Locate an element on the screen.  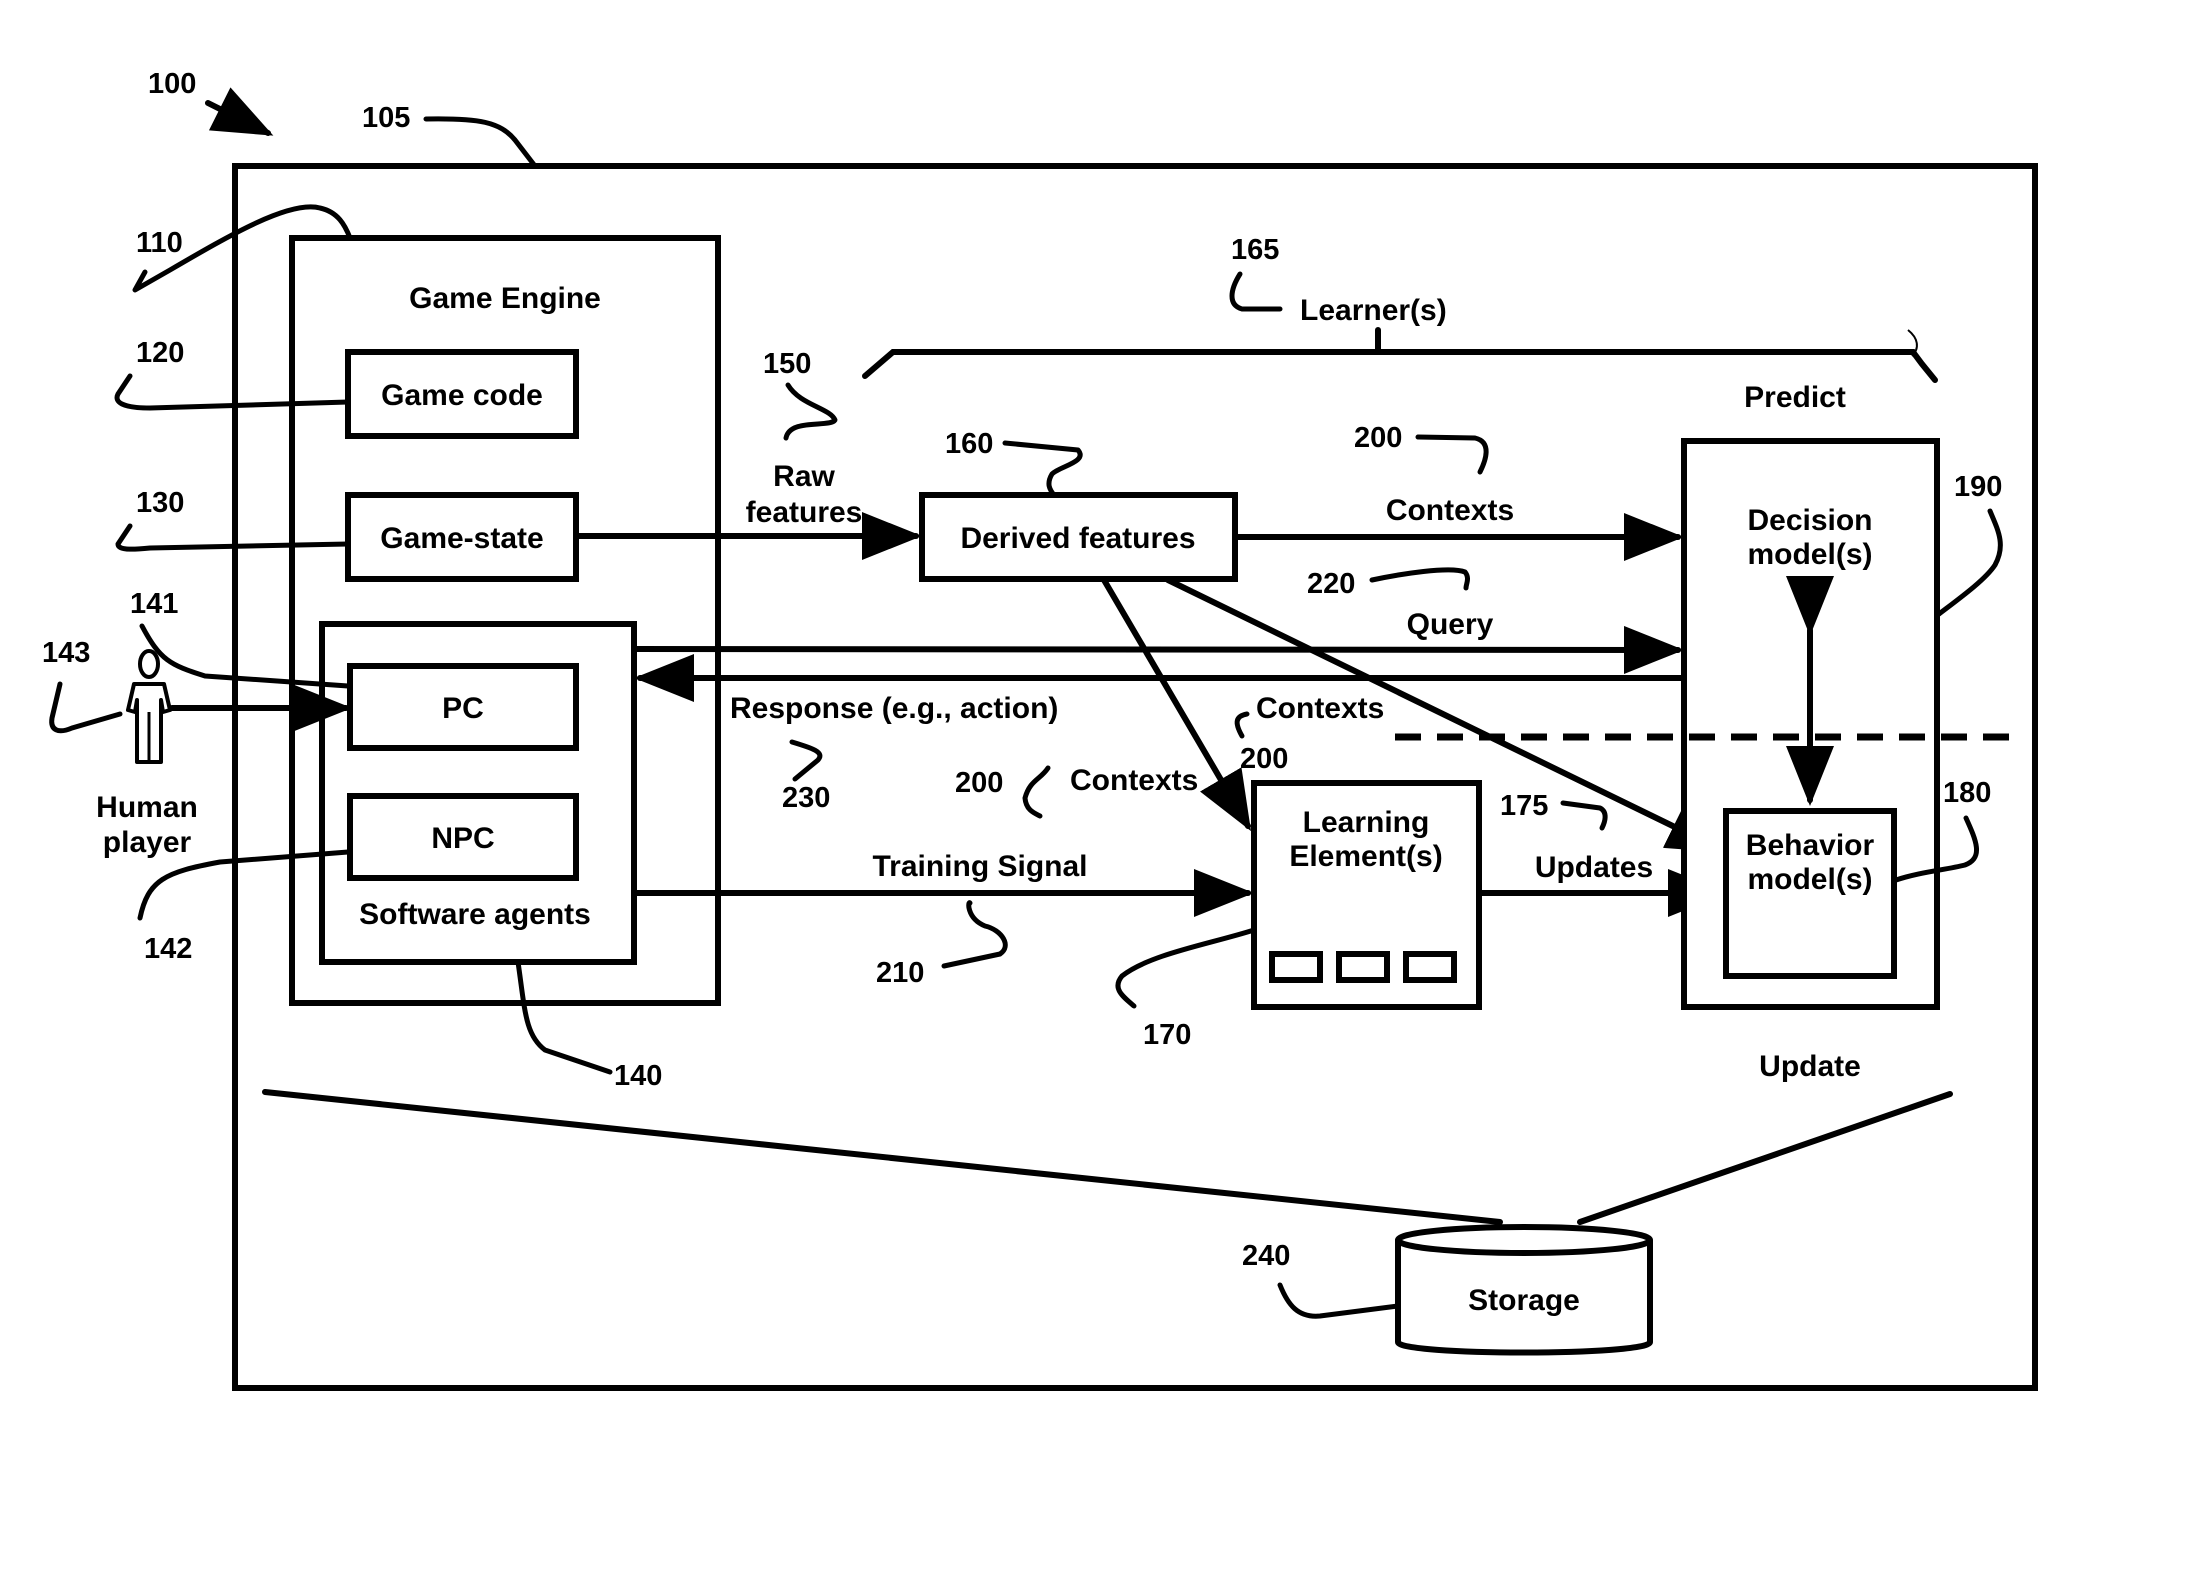
ref-100: 100 is located at coordinates (172, 84).